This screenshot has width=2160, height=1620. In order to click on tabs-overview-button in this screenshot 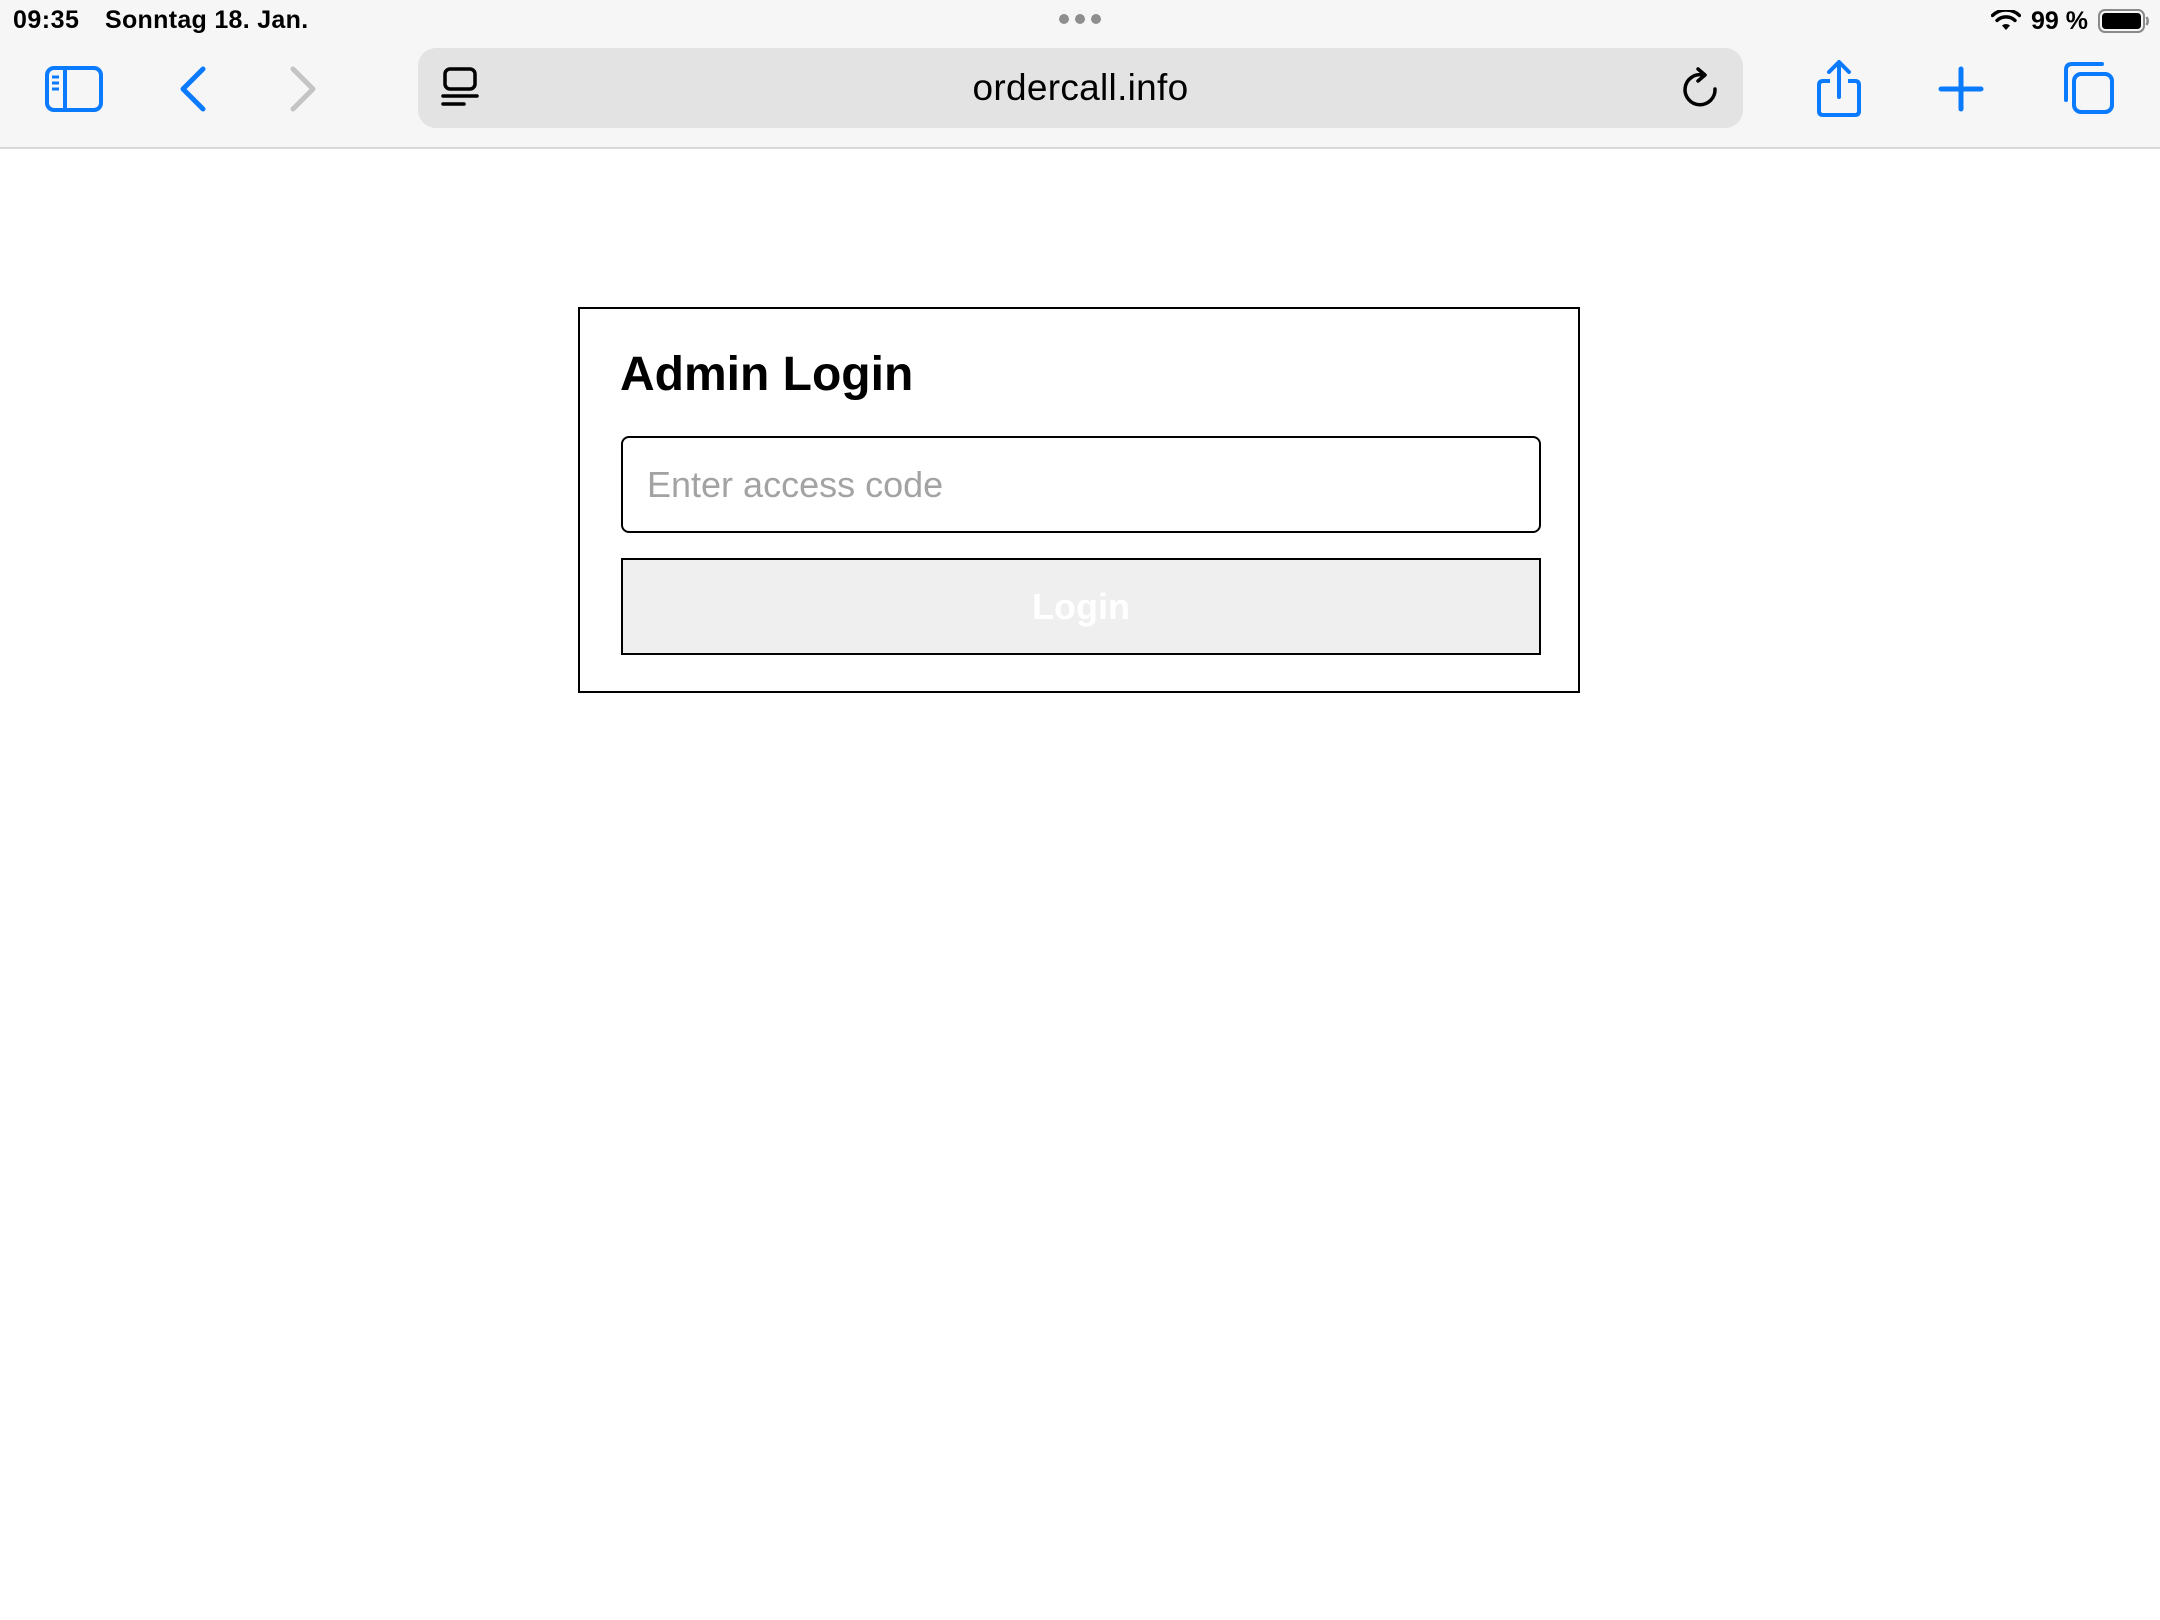, I will do `click(2088, 88)`.